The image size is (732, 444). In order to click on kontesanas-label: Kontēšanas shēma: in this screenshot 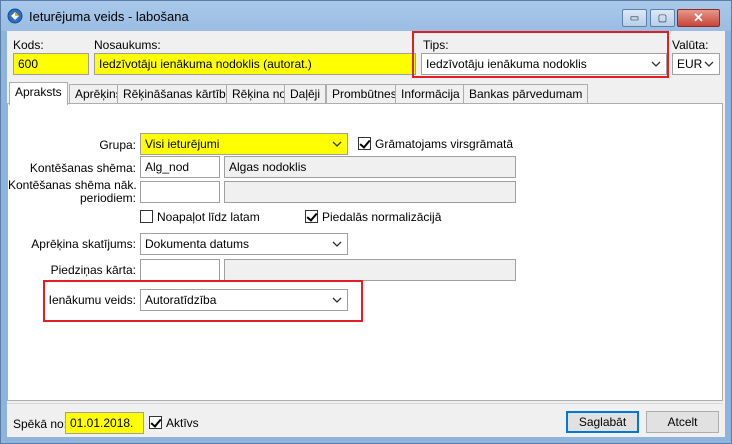, I will do `click(82, 168)`.